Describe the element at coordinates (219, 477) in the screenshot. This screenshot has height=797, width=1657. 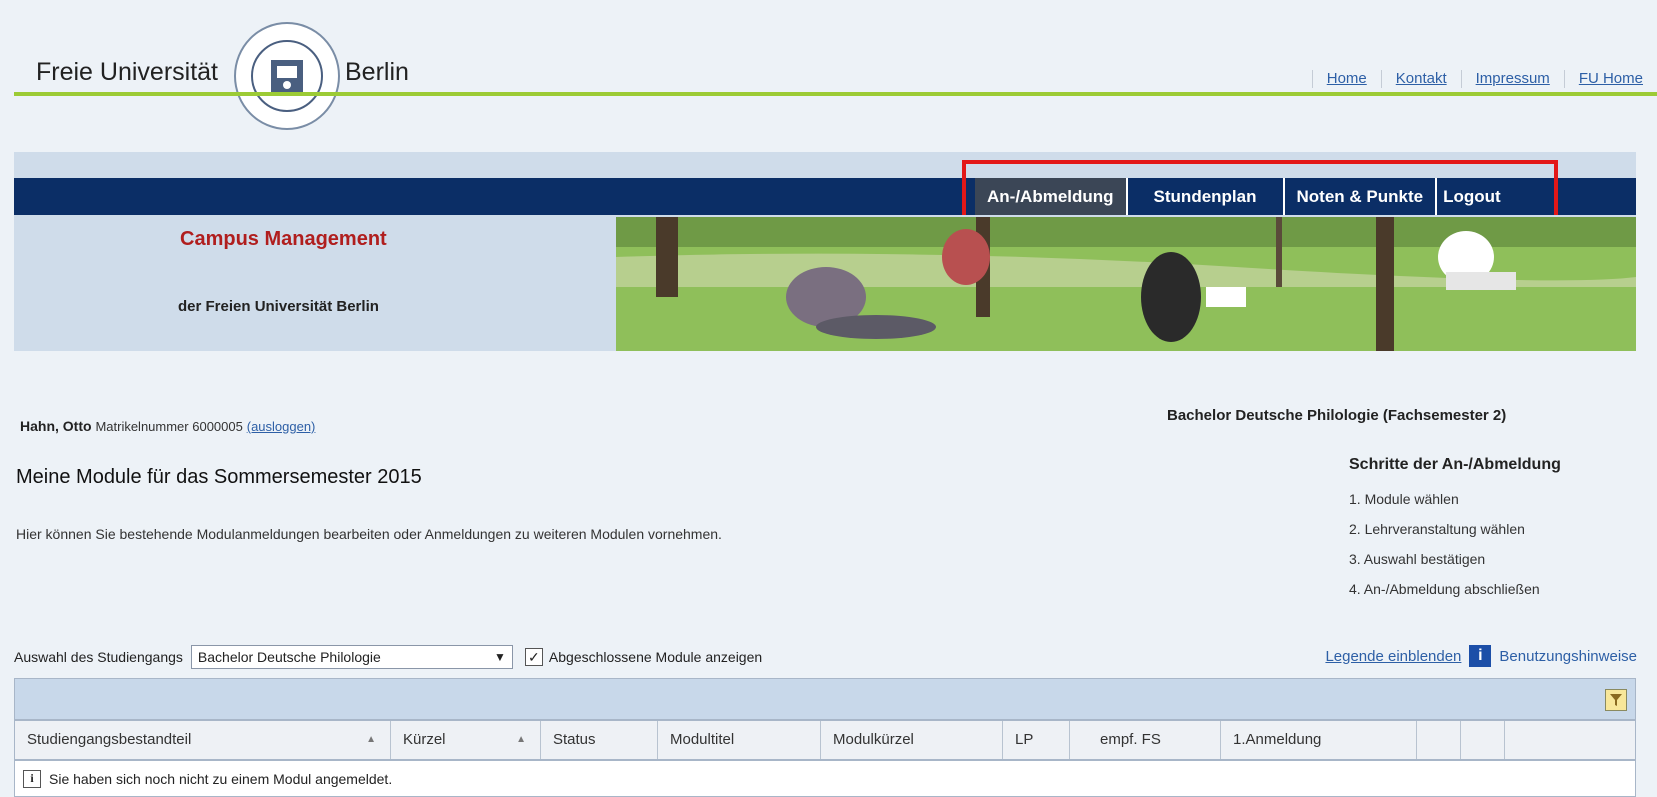
I see `page-title: Meine Module für das Sommersemester 2015` at that location.